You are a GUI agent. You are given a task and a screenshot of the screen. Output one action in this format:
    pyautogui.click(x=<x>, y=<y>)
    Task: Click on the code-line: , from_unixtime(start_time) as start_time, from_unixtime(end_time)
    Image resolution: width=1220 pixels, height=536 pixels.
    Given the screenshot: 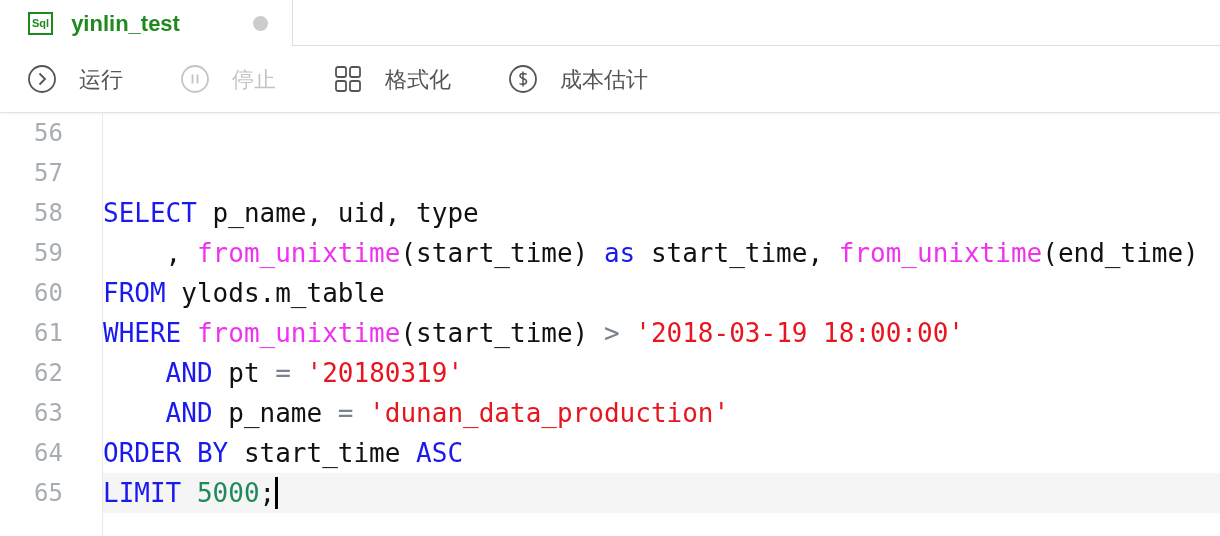 What is the action you would take?
    pyautogui.click(x=681, y=253)
    